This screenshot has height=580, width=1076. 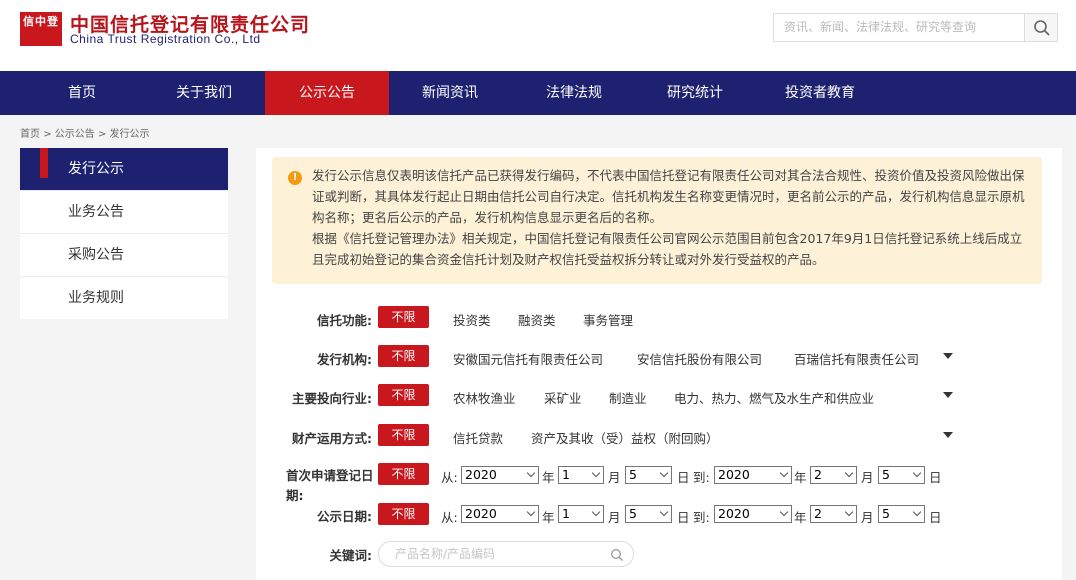 What do you see at coordinates (41, 29) in the screenshot?
I see `logo-icon: 信中登` at bounding box center [41, 29].